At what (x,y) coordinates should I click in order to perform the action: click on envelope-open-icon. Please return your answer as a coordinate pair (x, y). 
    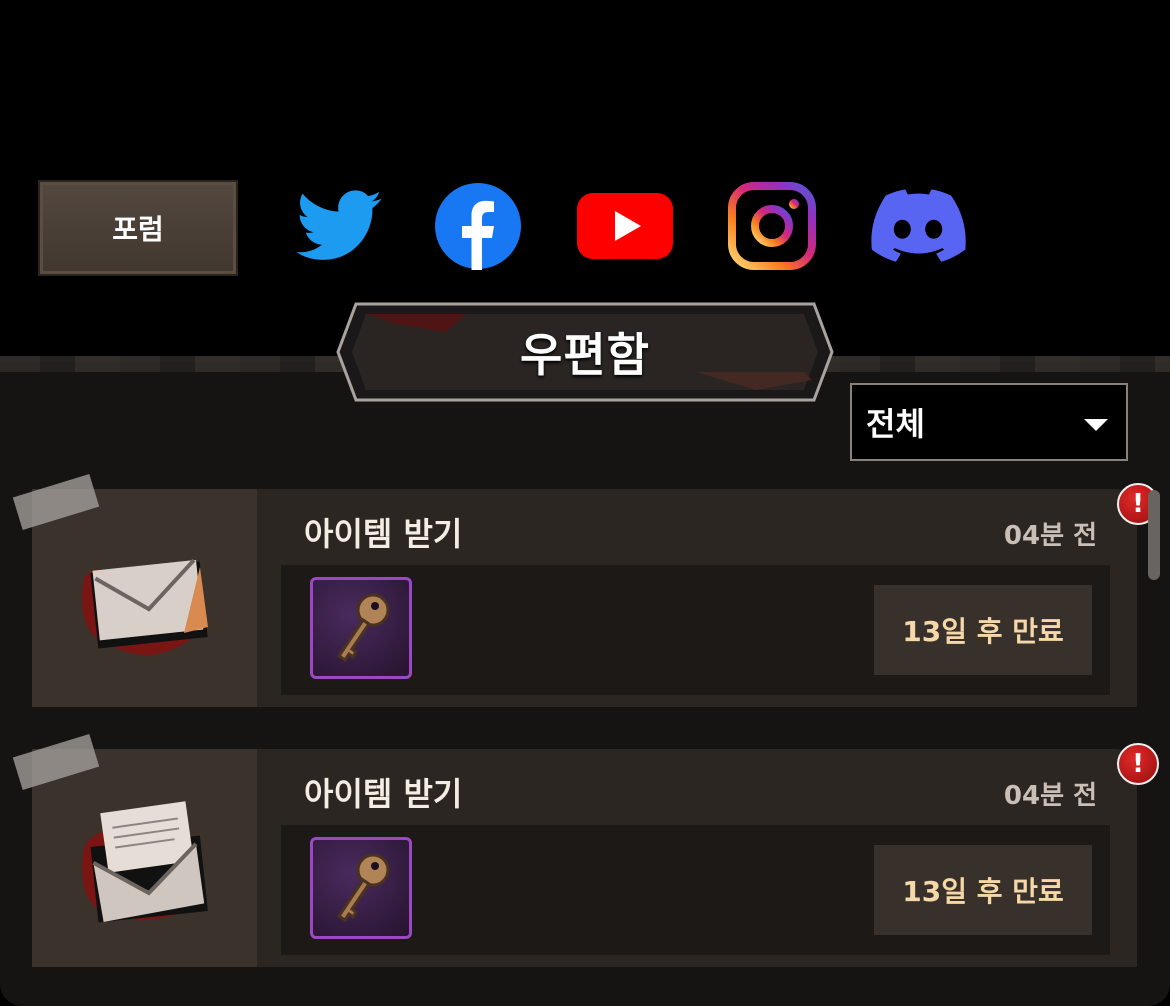
    Looking at the image, I should click on (145, 862).